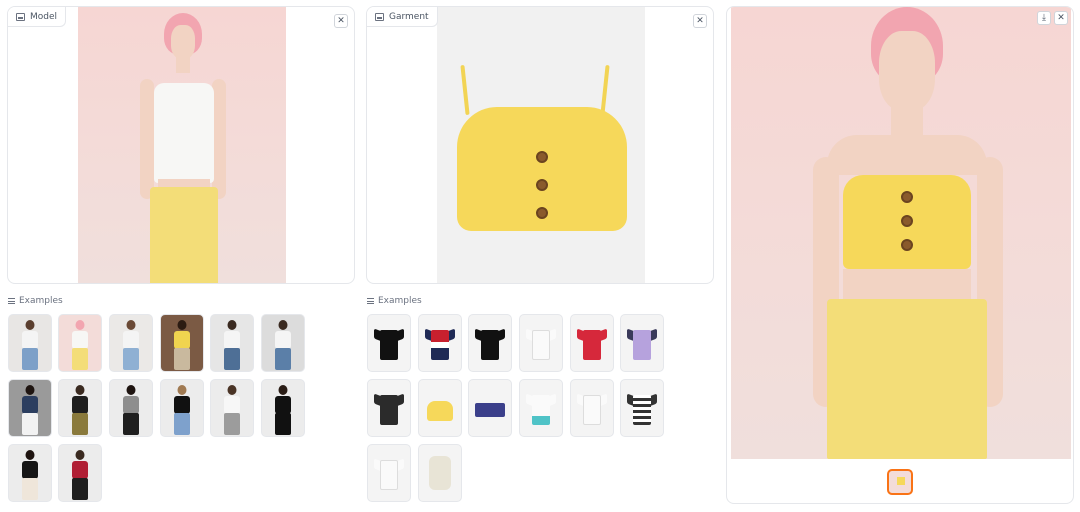 The height and width of the screenshot is (512, 1080). I want to click on garment-examples-label: Examples, so click(394, 301).